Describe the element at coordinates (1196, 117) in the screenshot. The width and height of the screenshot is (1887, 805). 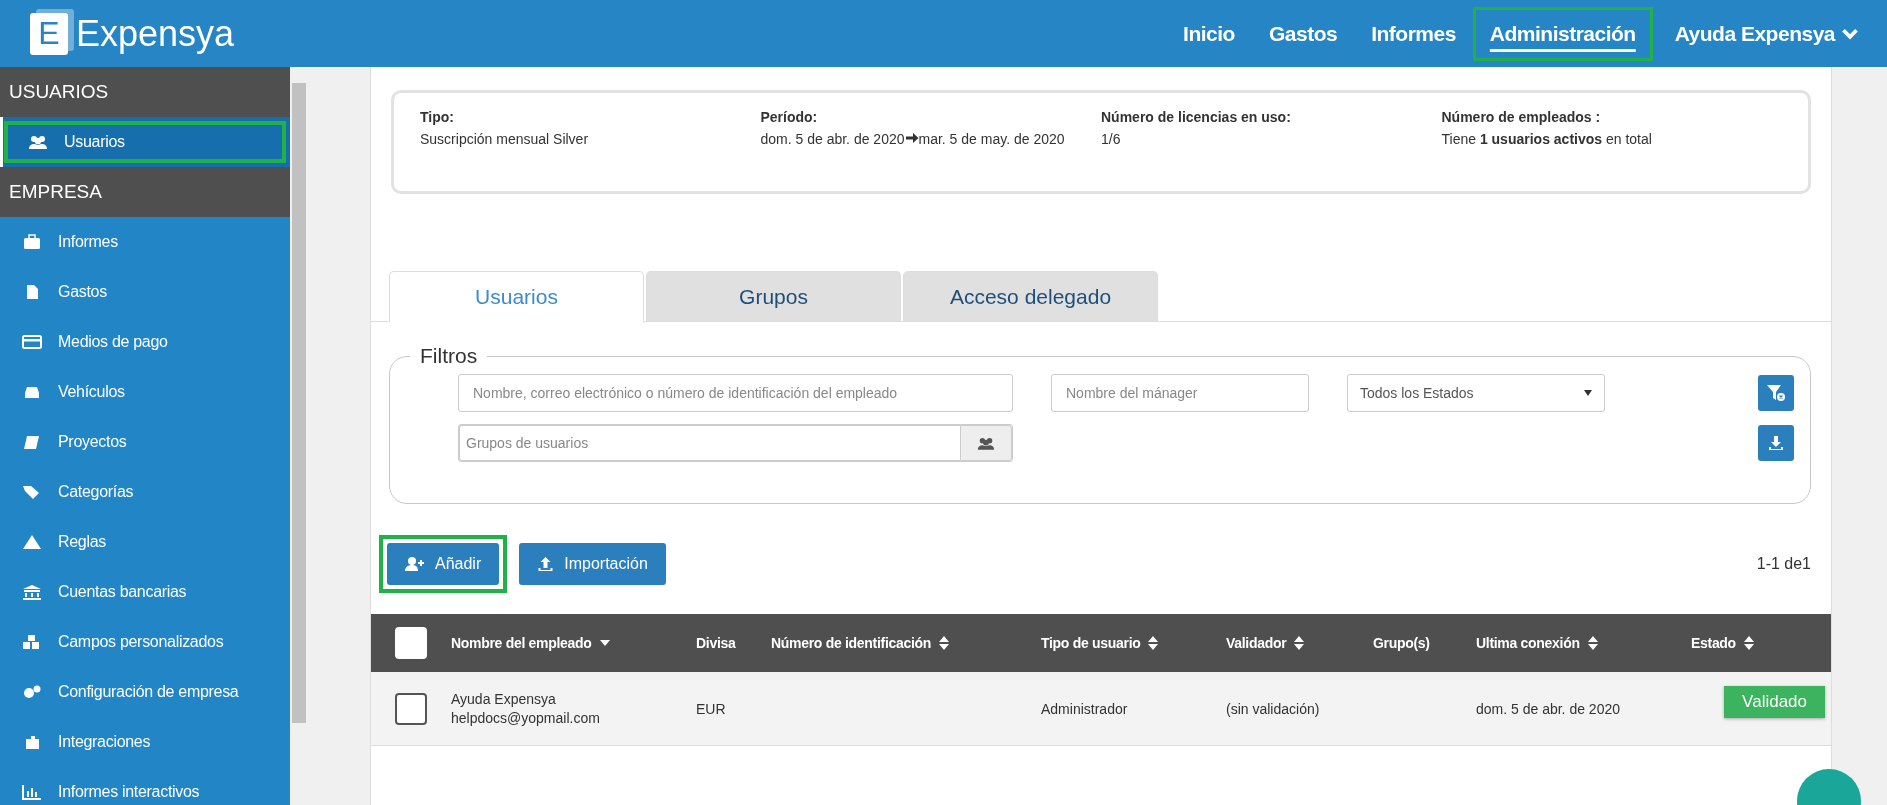
I see `info-label: Número de licencias en uso:` at that location.